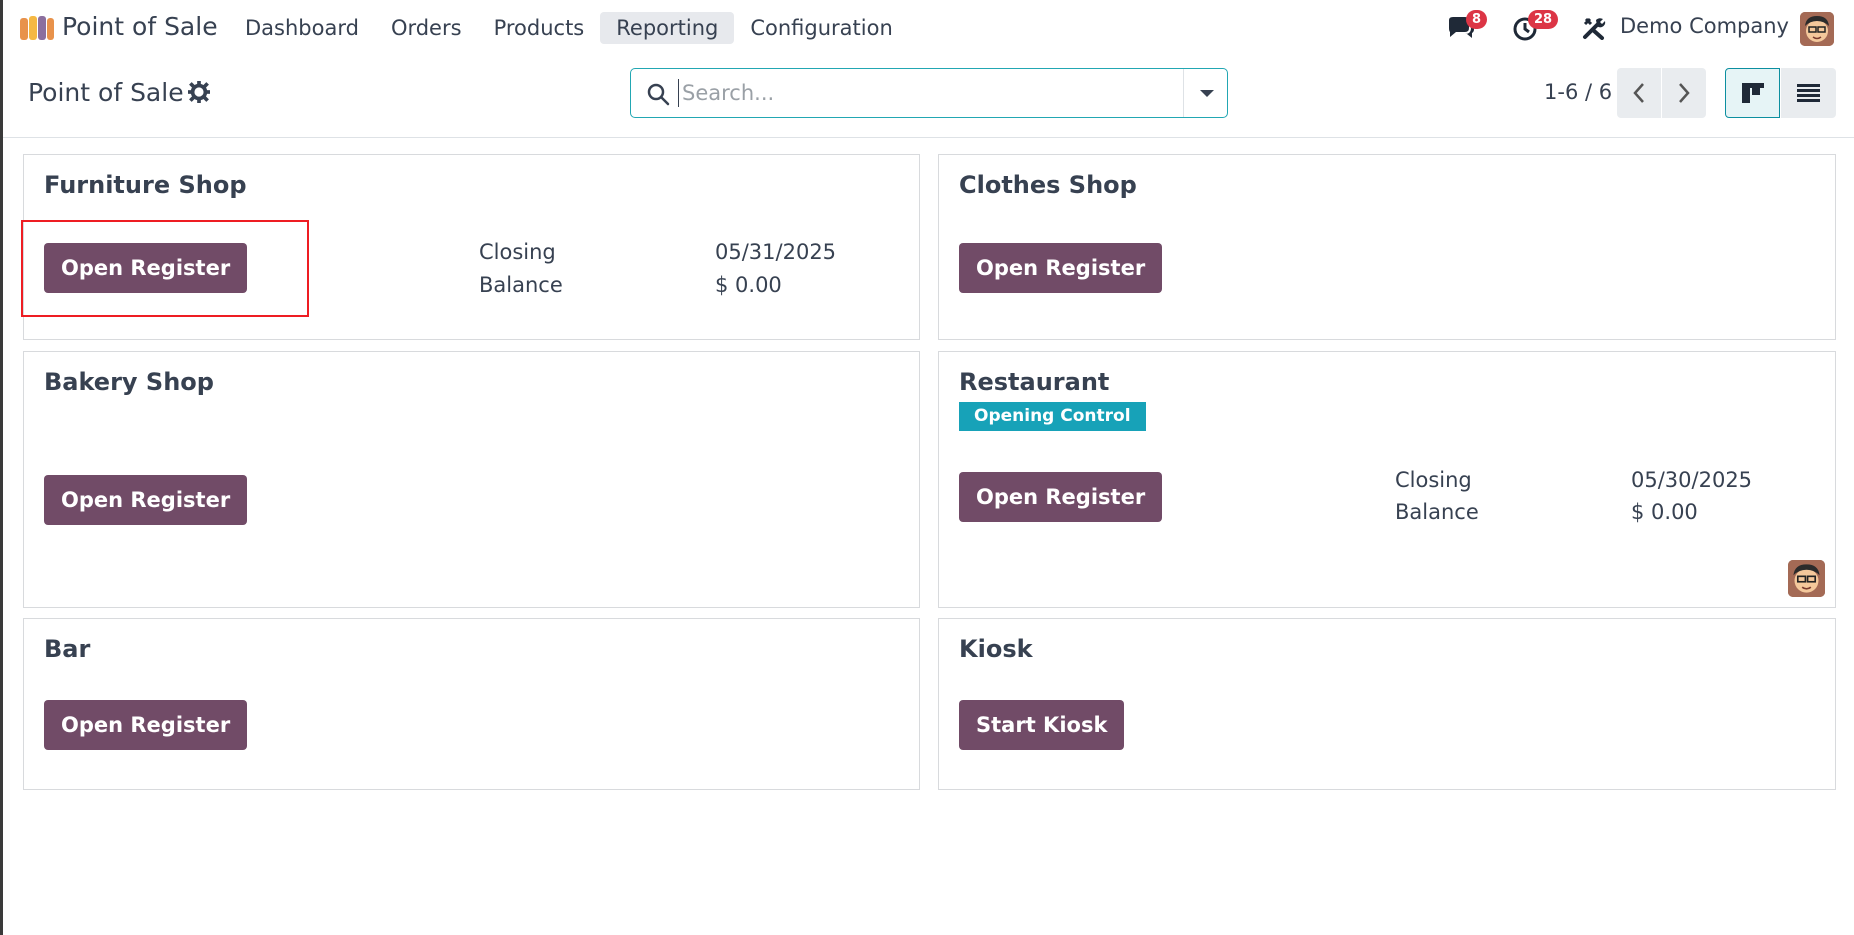  Describe the element at coordinates (140, 26) in the screenshot. I see `app-name: Point of Sale` at that location.